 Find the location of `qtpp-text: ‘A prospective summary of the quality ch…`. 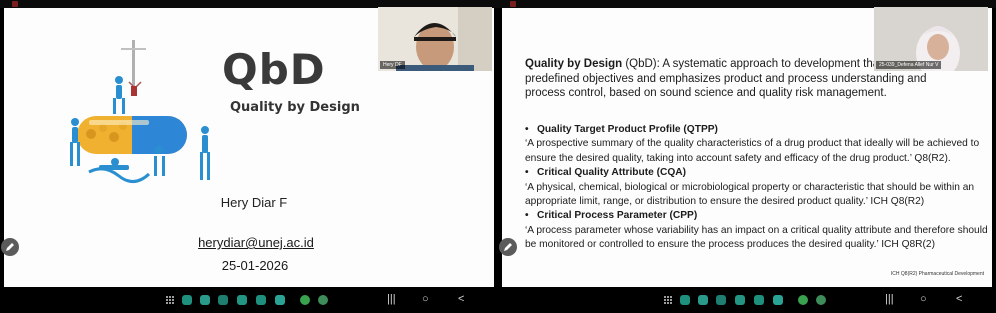

qtpp-text: ‘A prospective summary of the quality ch… is located at coordinates (752, 151).